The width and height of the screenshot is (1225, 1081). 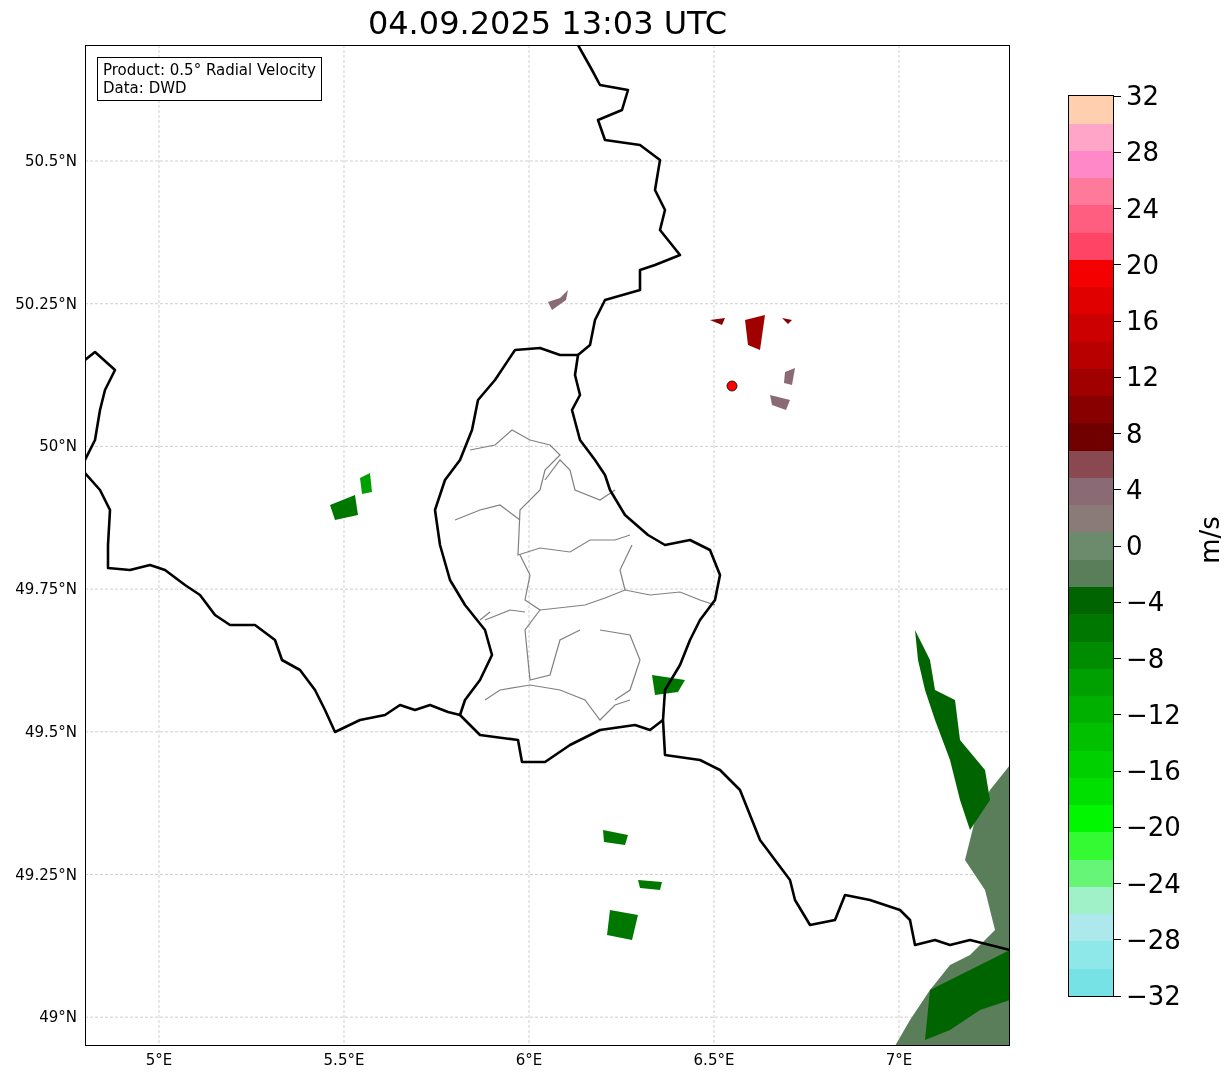 I want to click on colorbar-tick-label: −28, so click(x=1153, y=939).